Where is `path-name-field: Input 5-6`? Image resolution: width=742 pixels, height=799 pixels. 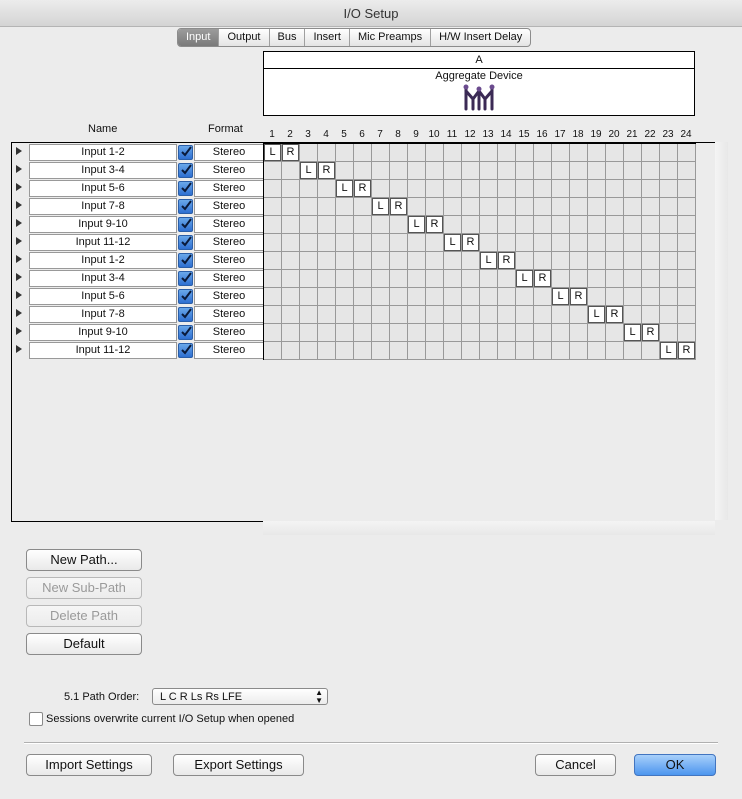 path-name-field: Input 5-6 is located at coordinates (103, 188).